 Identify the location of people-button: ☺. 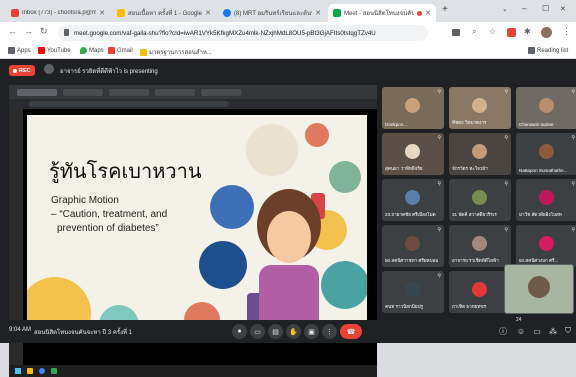
(521, 331).